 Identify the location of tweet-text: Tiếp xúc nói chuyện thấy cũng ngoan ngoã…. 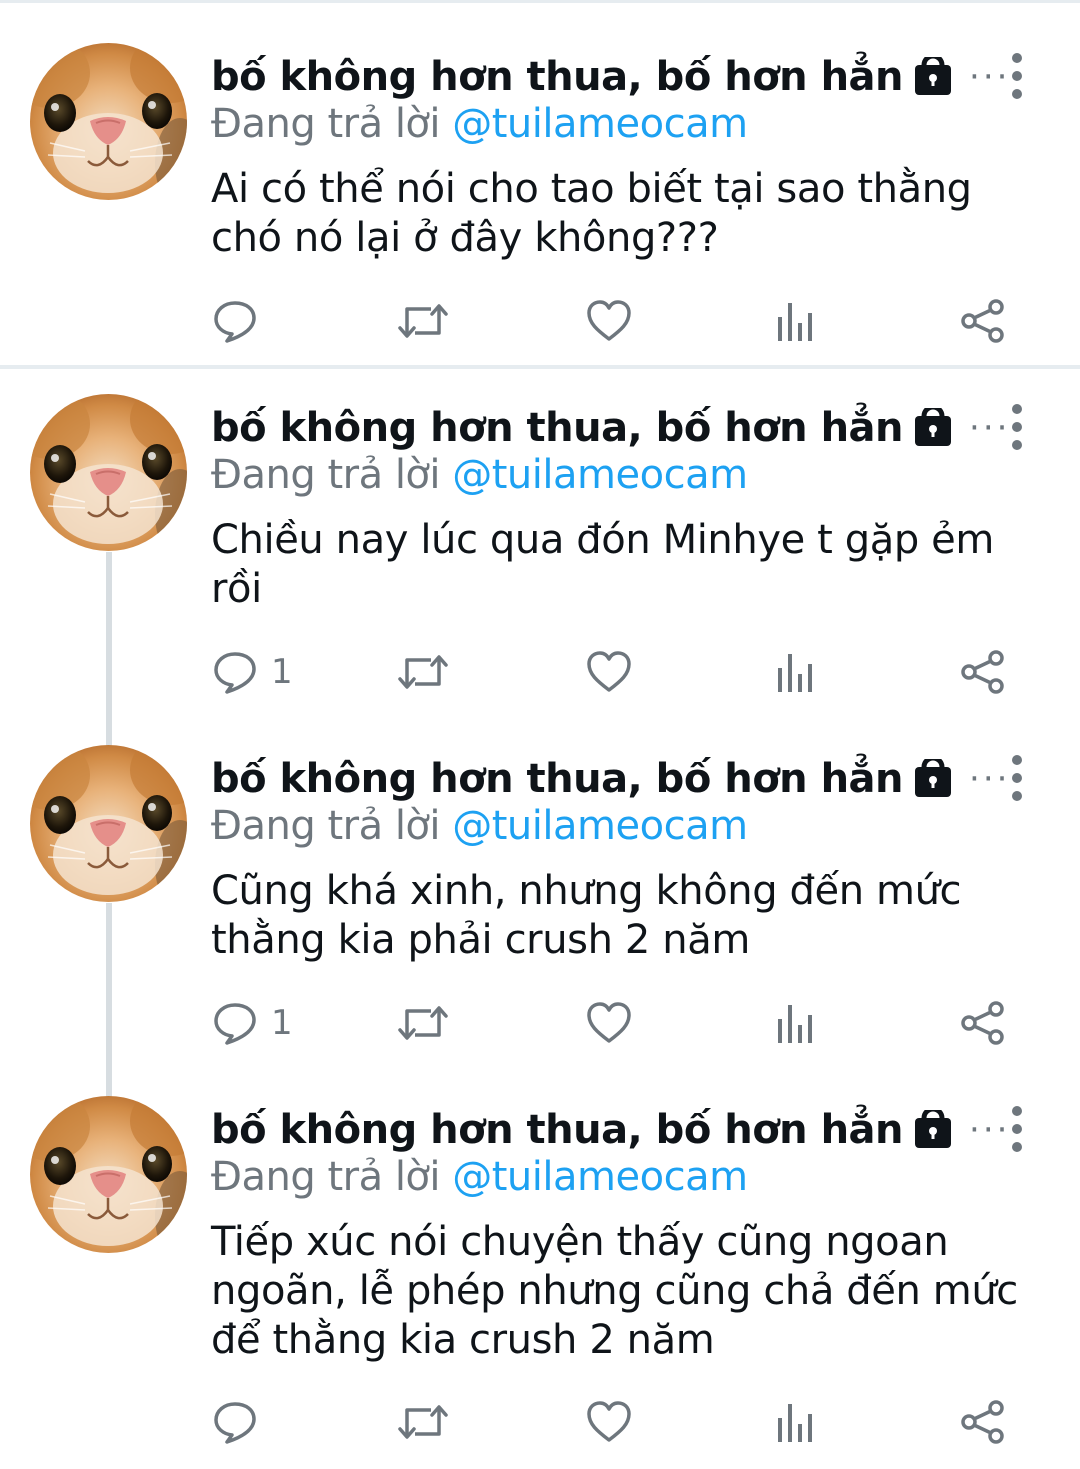
(614, 1291).